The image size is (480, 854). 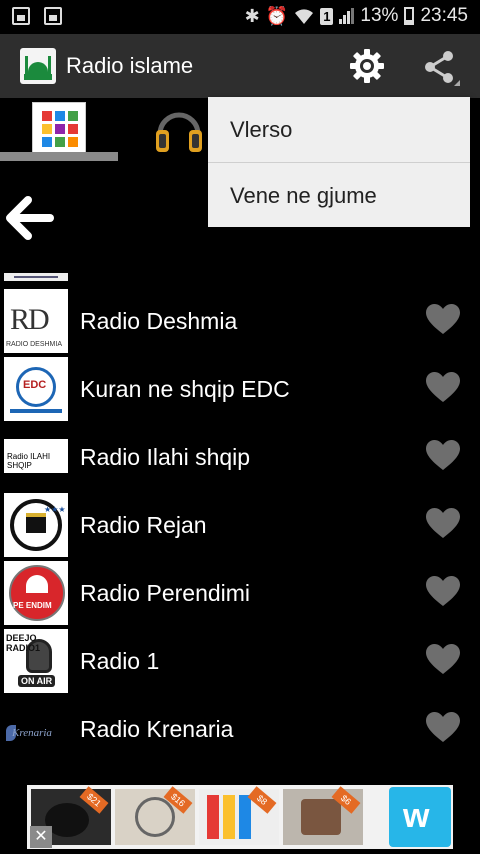 What do you see at coordinates (36, 321) in the screenshot?
I see `station-thumbnail: RD RADIO DESHMIA` at bounding box center [36, 321].